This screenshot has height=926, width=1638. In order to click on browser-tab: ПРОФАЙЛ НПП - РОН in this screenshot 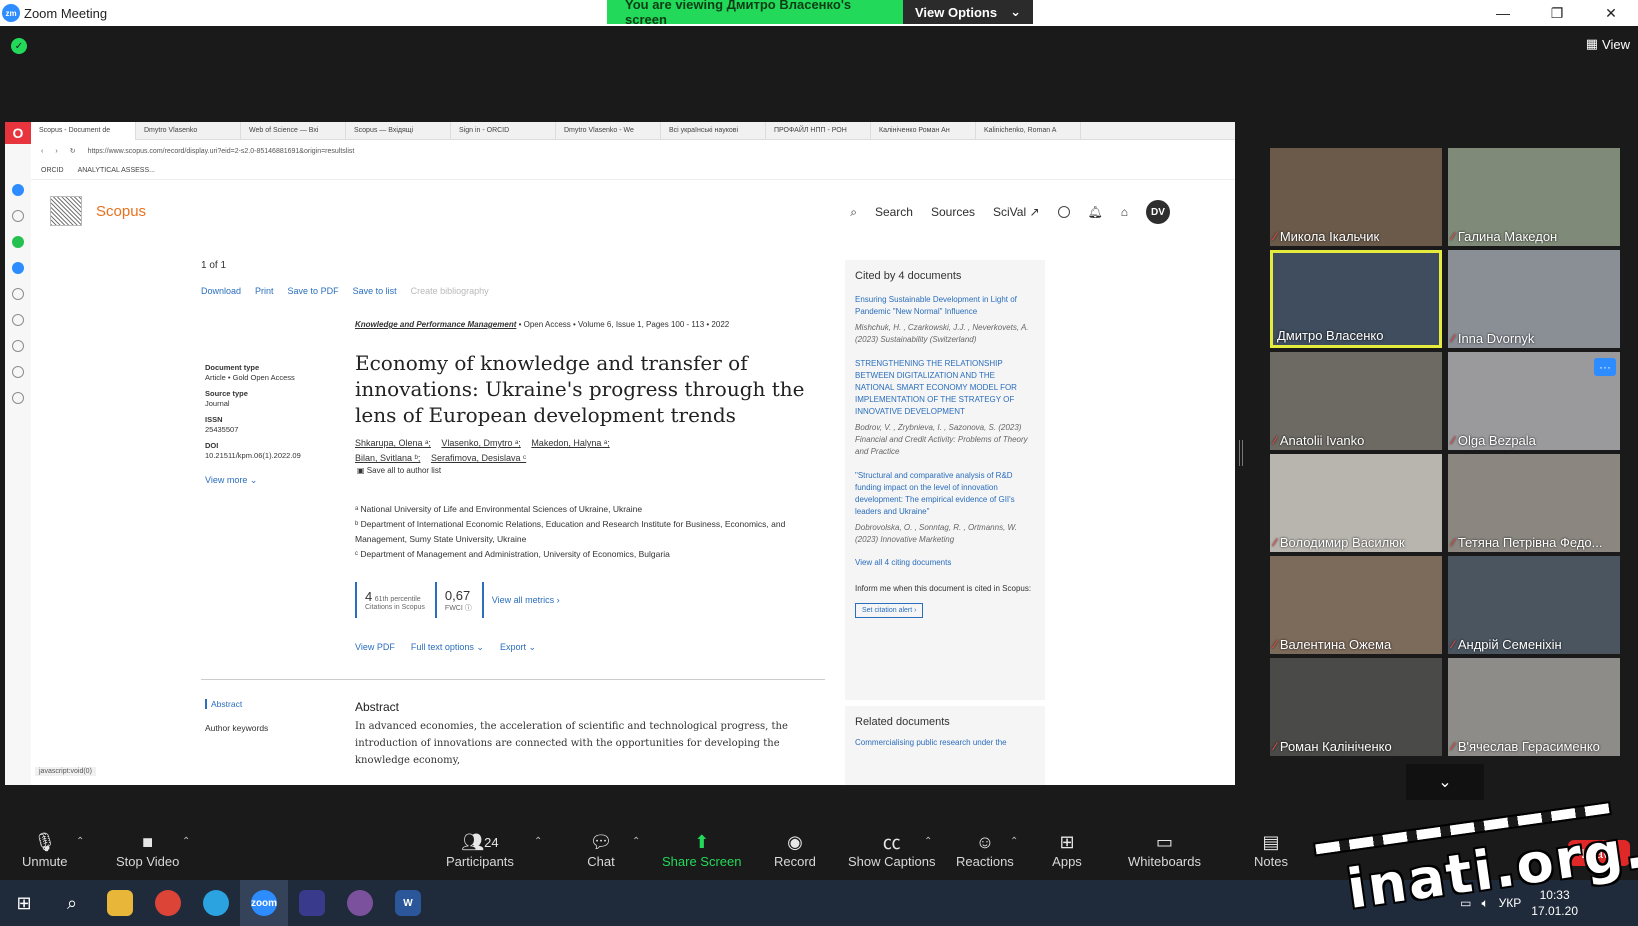, I will do `click(818, 131)`.